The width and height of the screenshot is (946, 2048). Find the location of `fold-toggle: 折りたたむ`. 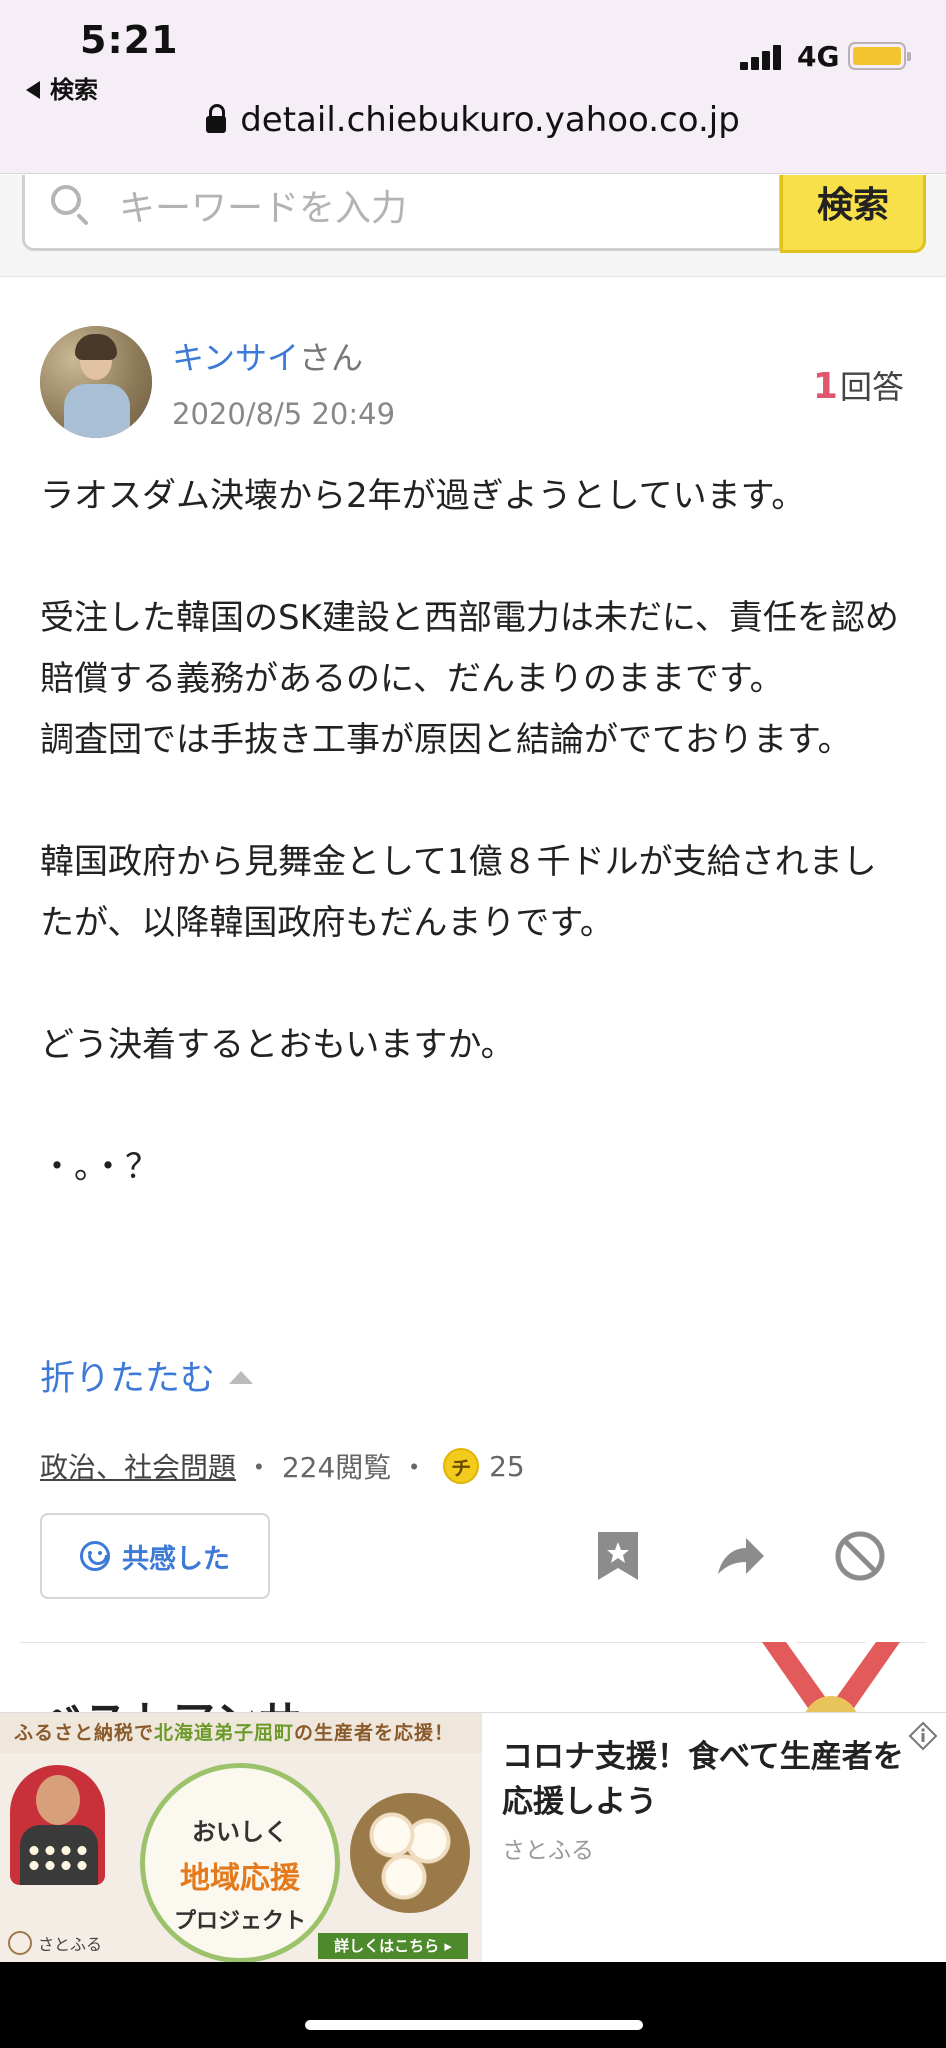

fold-toggle: 折りたたむ is located at coordinates (147, 1375).